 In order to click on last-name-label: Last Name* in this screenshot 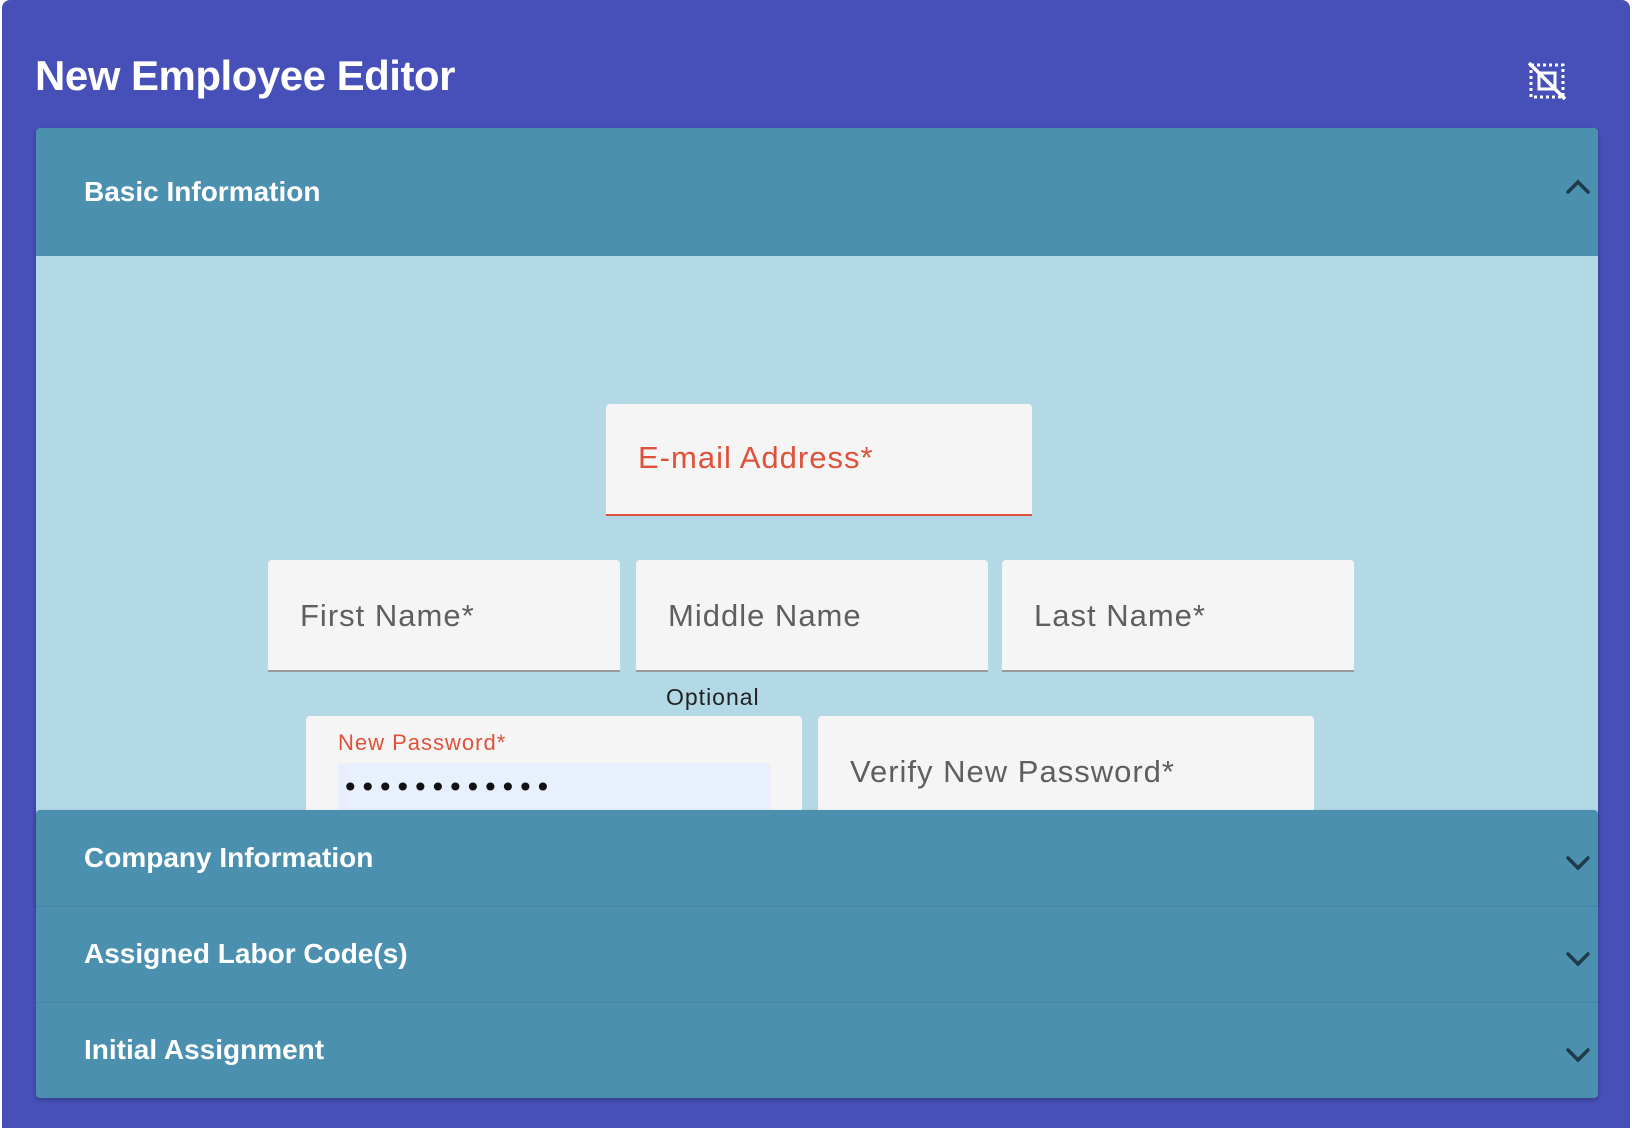, I will do `click(1120, 615)`.